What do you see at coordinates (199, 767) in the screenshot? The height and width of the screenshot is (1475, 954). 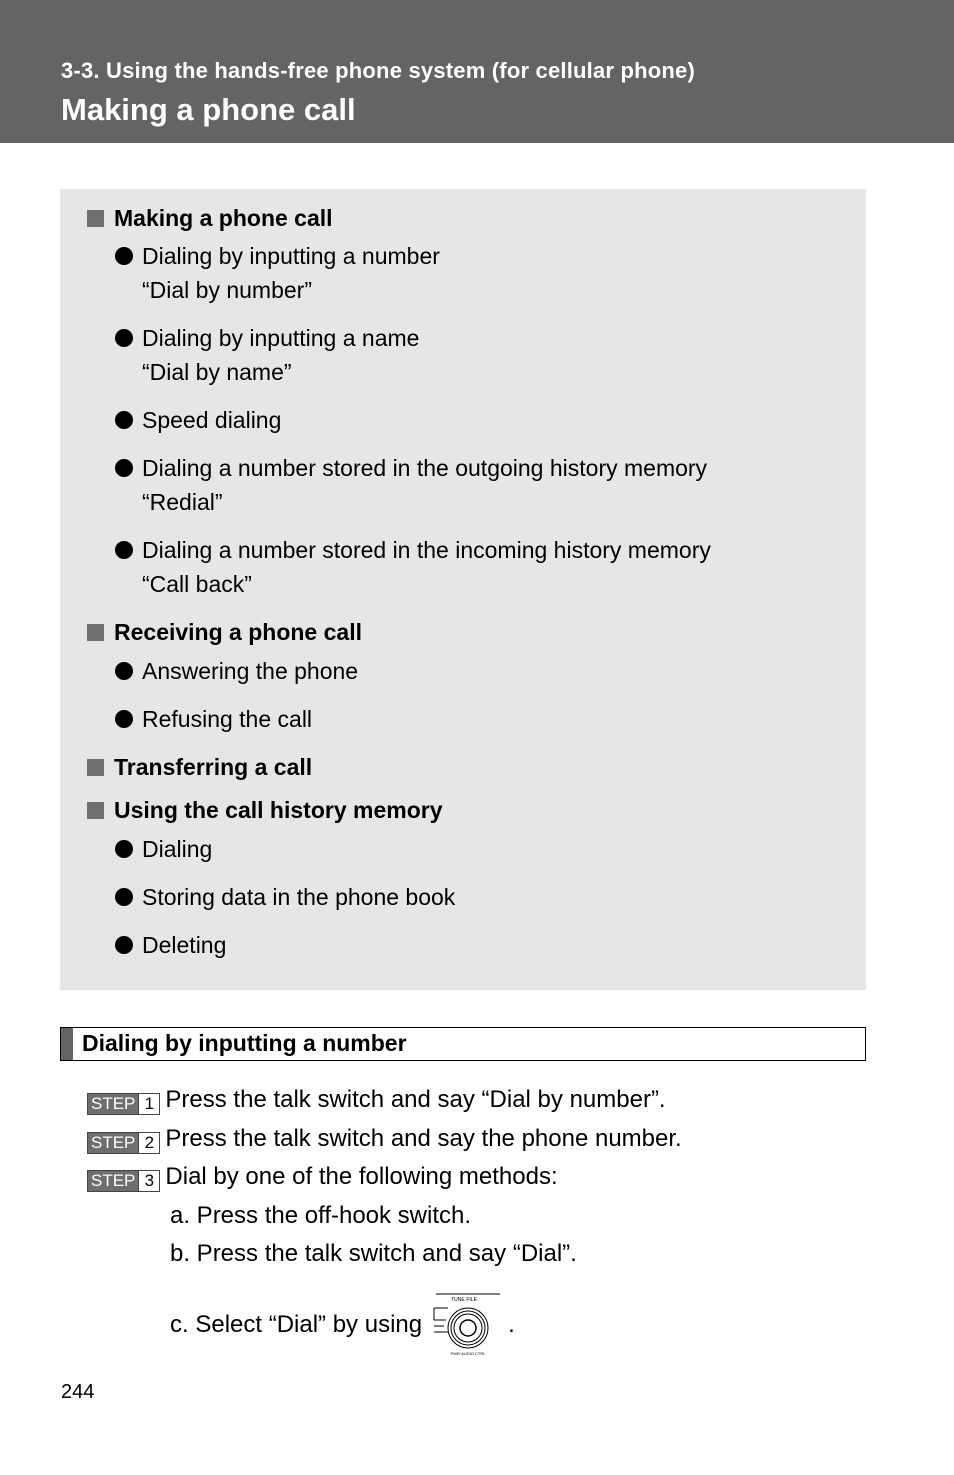 I see `summary-heading: Transferring a call` at bounding box center [199, 767].